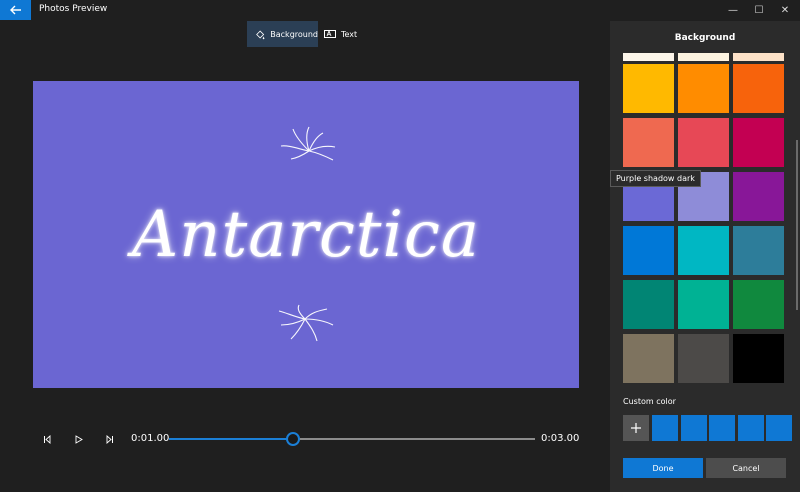 Image resolution: width=800 pixels, height=492 pixels. I want to click on previous-frame-button, so click(47, 439).